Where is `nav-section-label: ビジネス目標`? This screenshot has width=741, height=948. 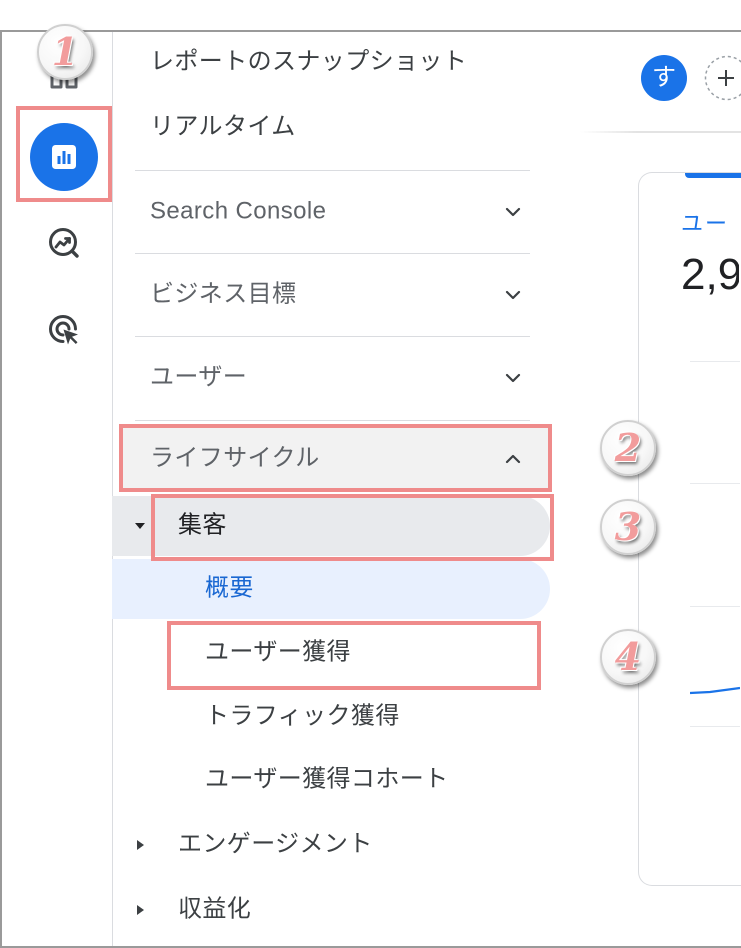
nav-section-label: ビジネス目標 is located at coordinates (223, 294).